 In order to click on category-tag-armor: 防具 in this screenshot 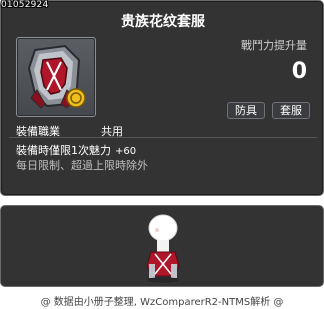, I will do `click(246, 110)`.